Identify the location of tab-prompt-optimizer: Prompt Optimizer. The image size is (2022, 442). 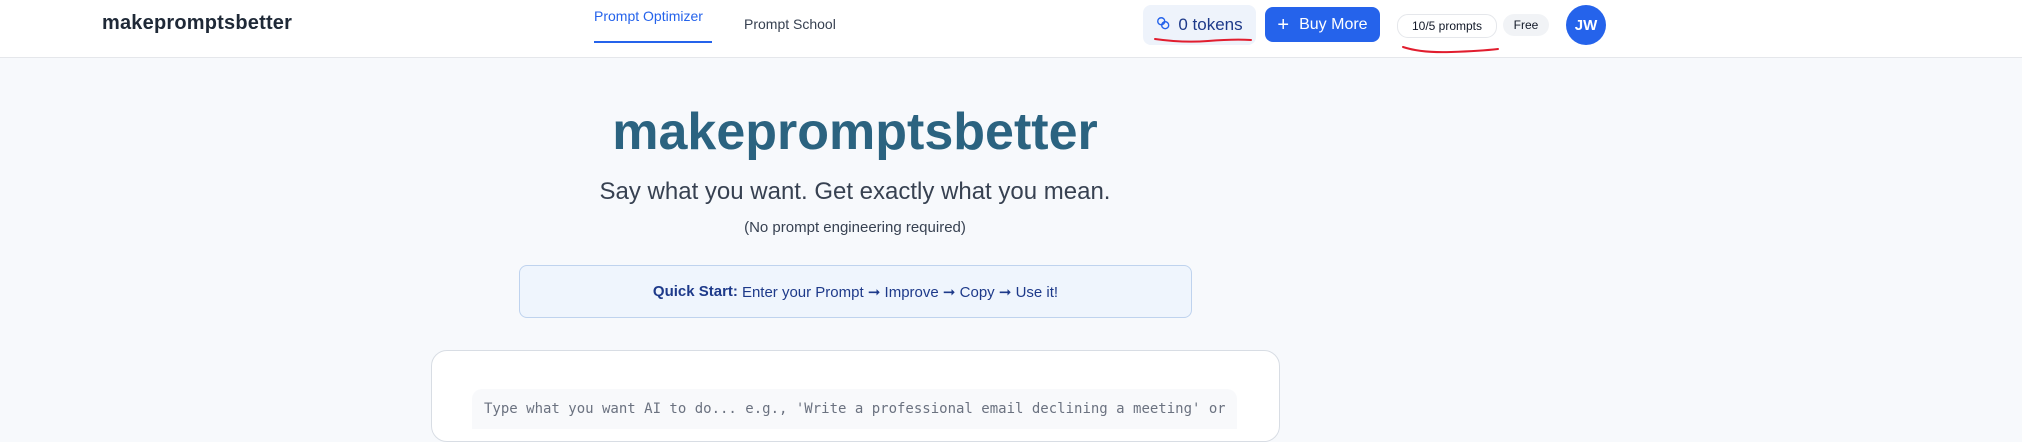
(648, 16).